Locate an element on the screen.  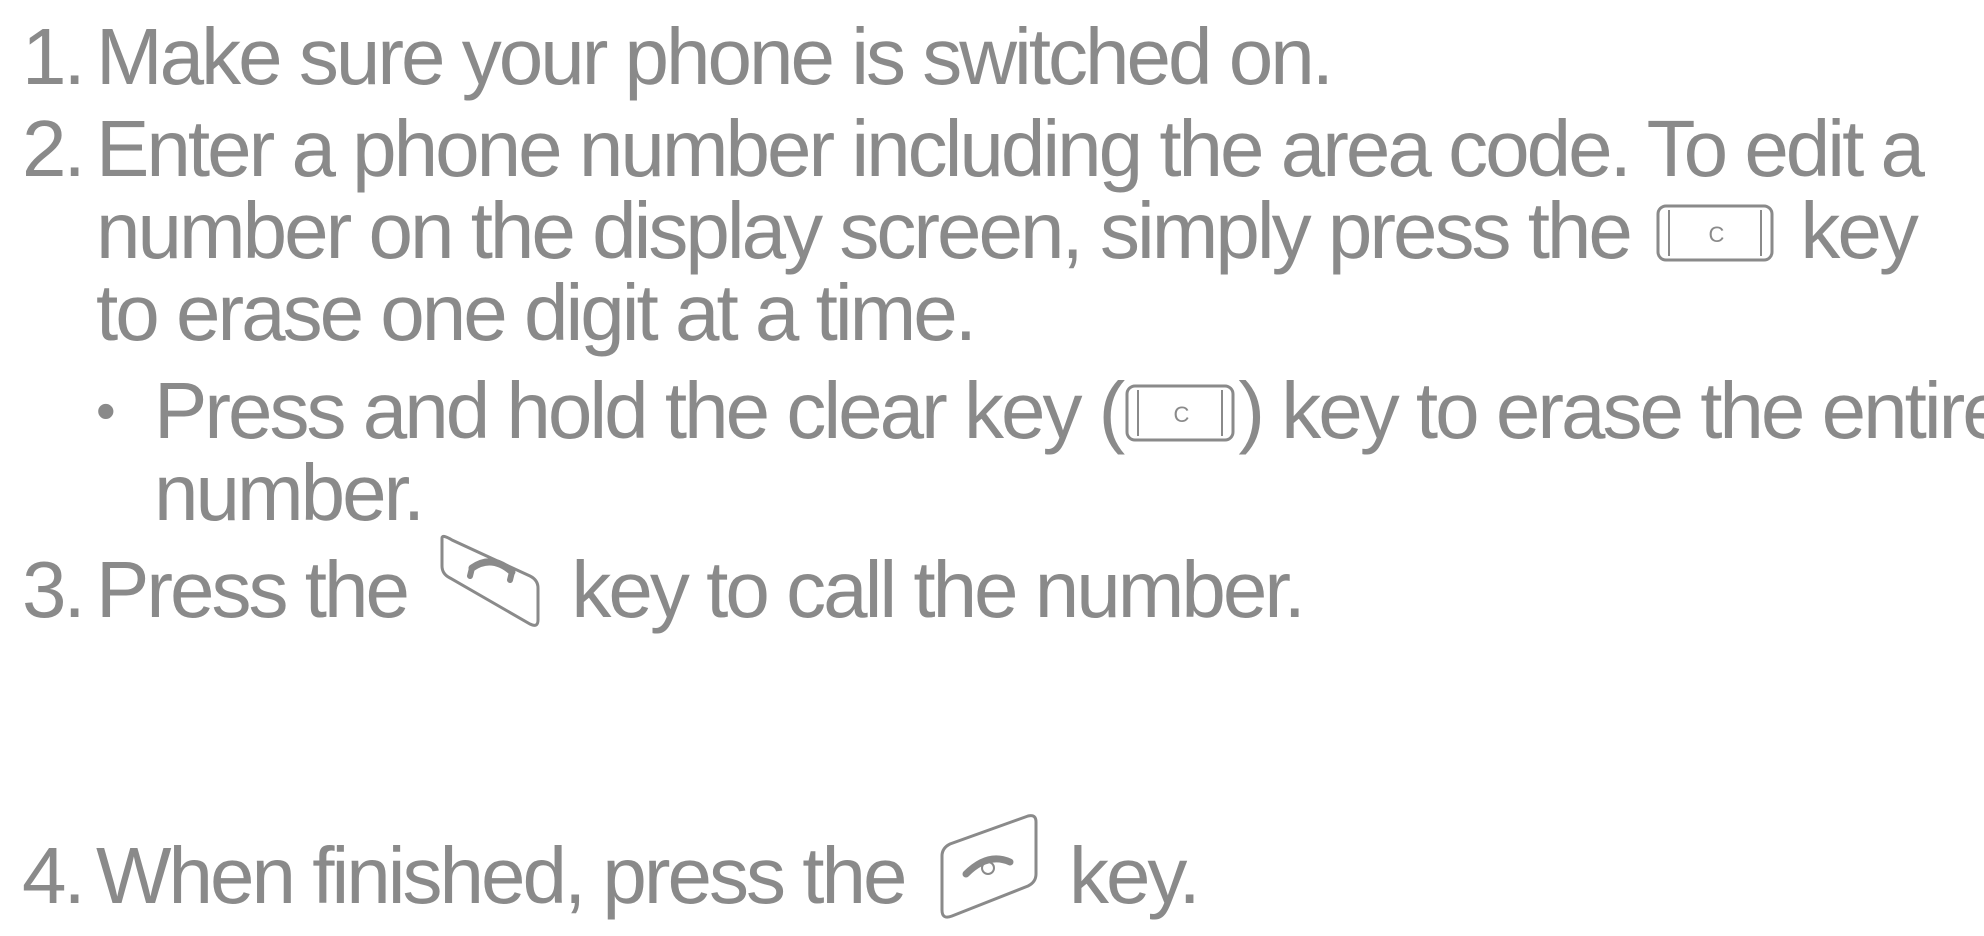
clear-key-icon: C is located at coordinates (1715, 233).